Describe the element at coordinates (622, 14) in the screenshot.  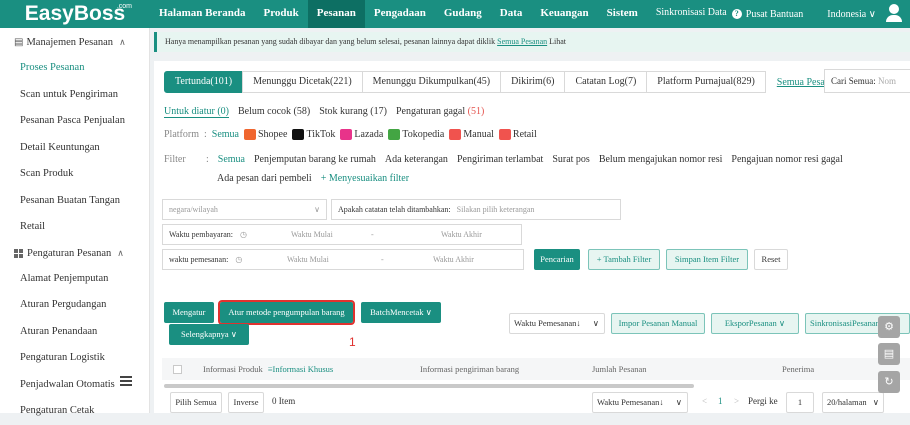
I see `nav-sistem: Sistem` at that location.